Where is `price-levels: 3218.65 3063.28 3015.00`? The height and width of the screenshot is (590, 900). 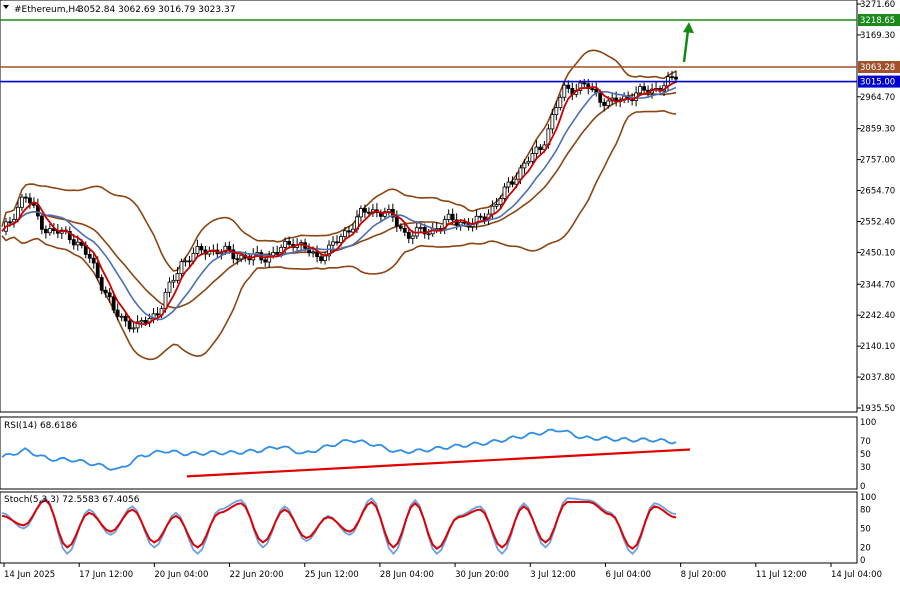 price-levels: 3218.65 3063.28 3015.00 is located at coordinates (450, 51).